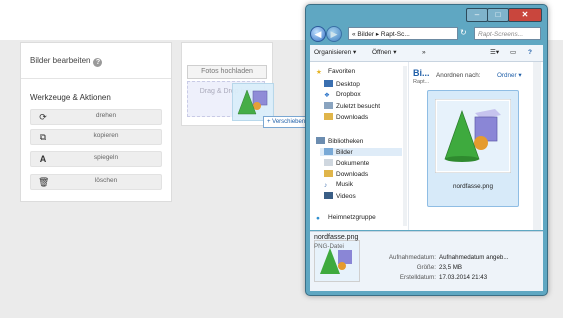 Image resolution: width=563 pixels, height=318 pixels. What do you see at coordinates (329, 246) in the screenshot?
I see `details-file-type: PNG-Datei` at bounding box center [329, 246].